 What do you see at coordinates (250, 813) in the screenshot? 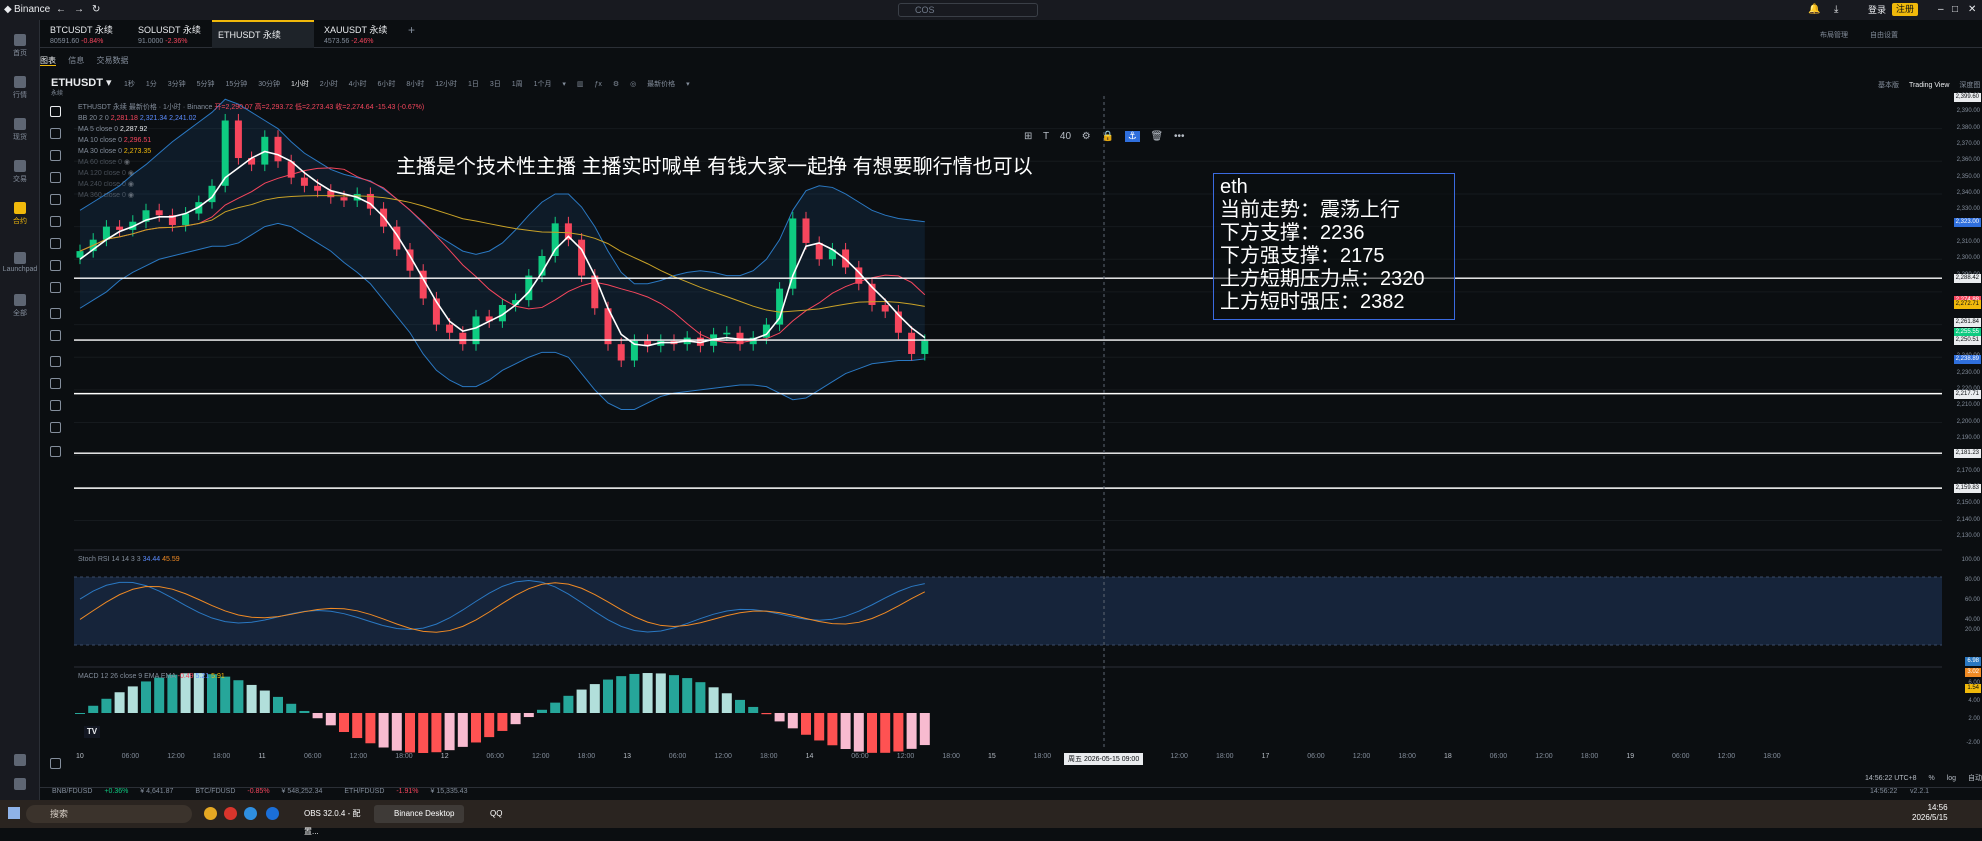
I see `edge-icon` at bounding box center [250, 813].